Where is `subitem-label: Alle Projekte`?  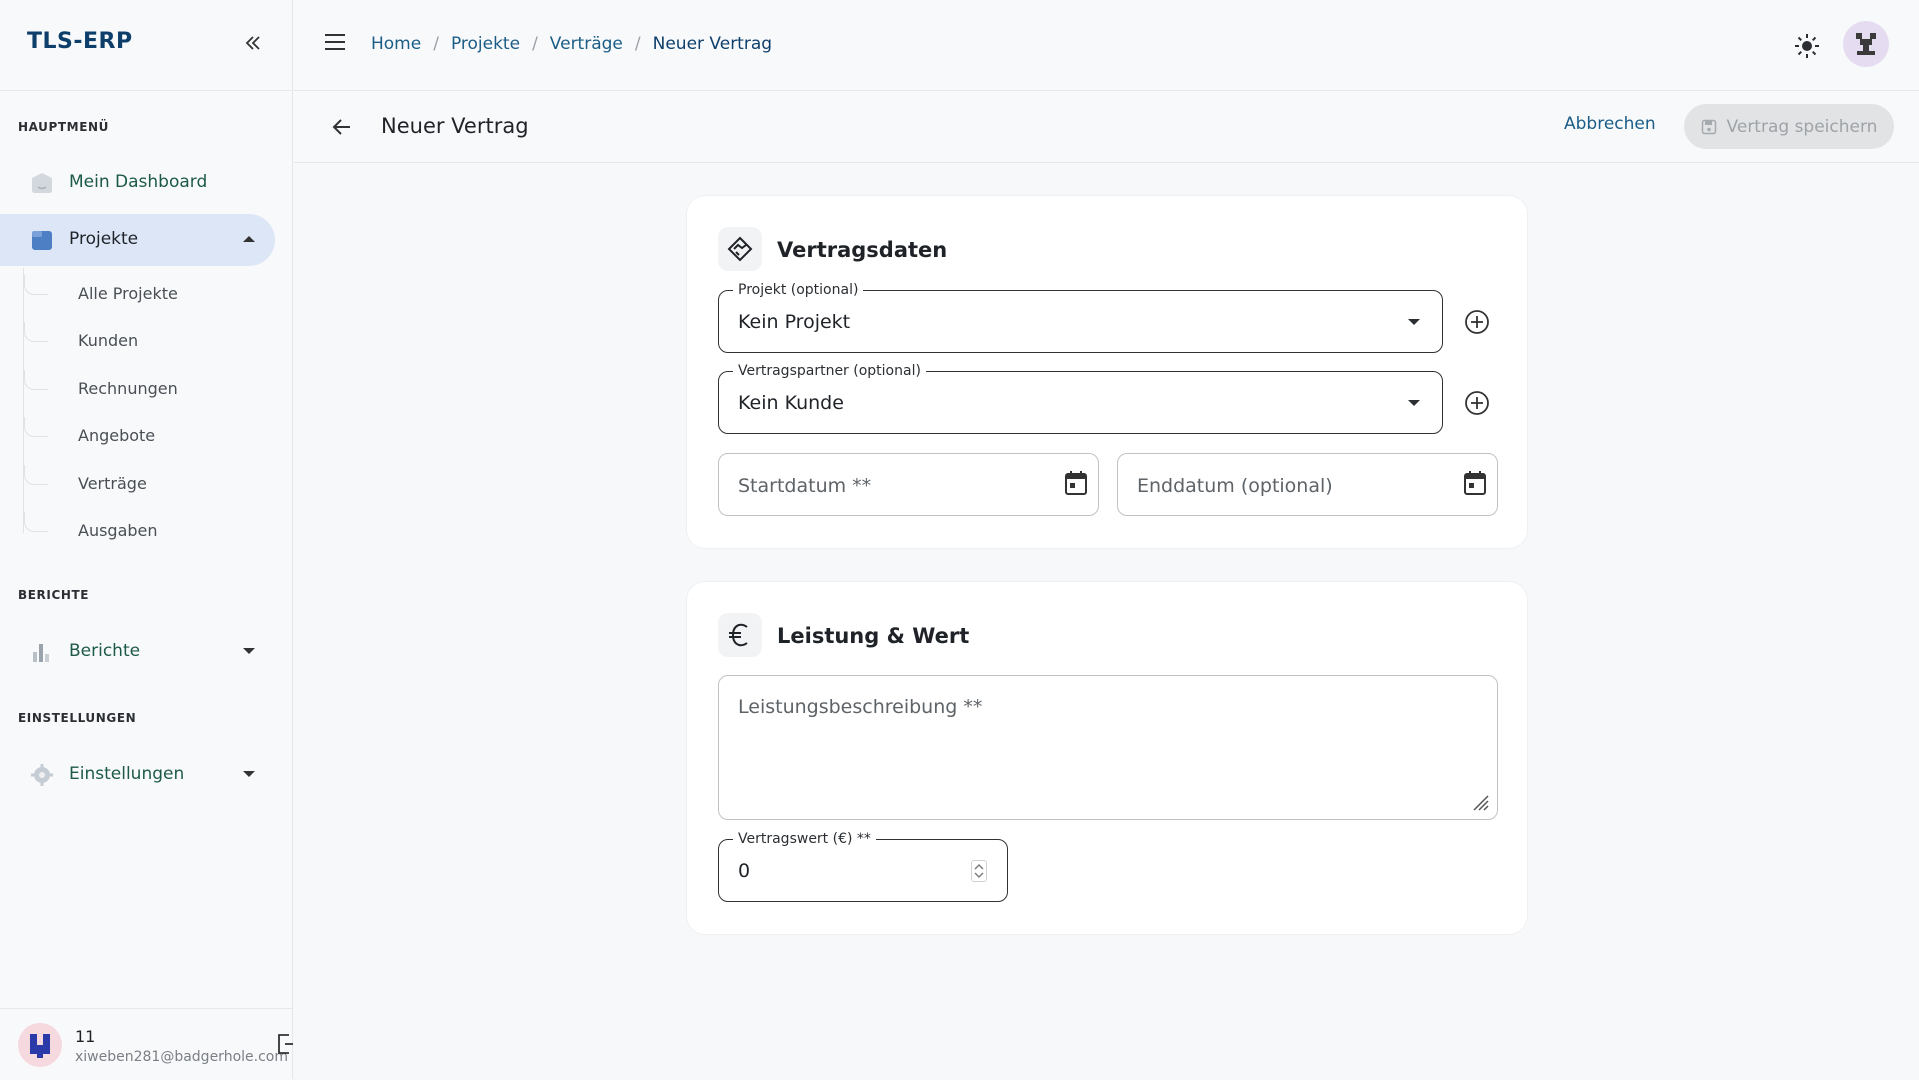 subitem-label: Alle Projekte is located at coordinates (128, 293).